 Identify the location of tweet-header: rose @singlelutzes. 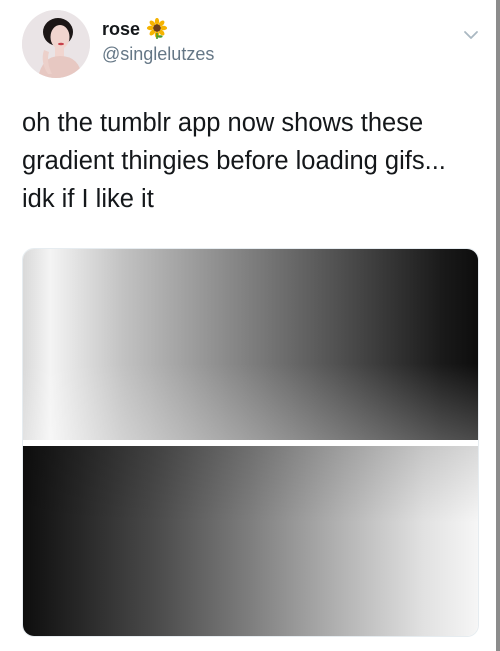
(252, 45).